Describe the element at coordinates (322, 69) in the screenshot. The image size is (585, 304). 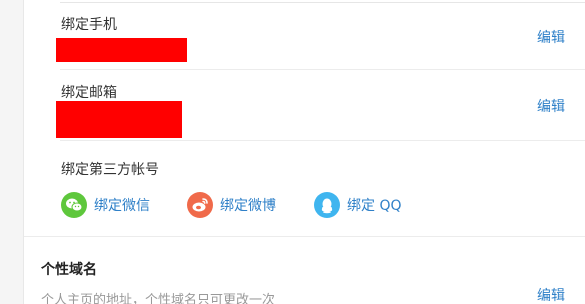
I see `phone-divider` at that location.